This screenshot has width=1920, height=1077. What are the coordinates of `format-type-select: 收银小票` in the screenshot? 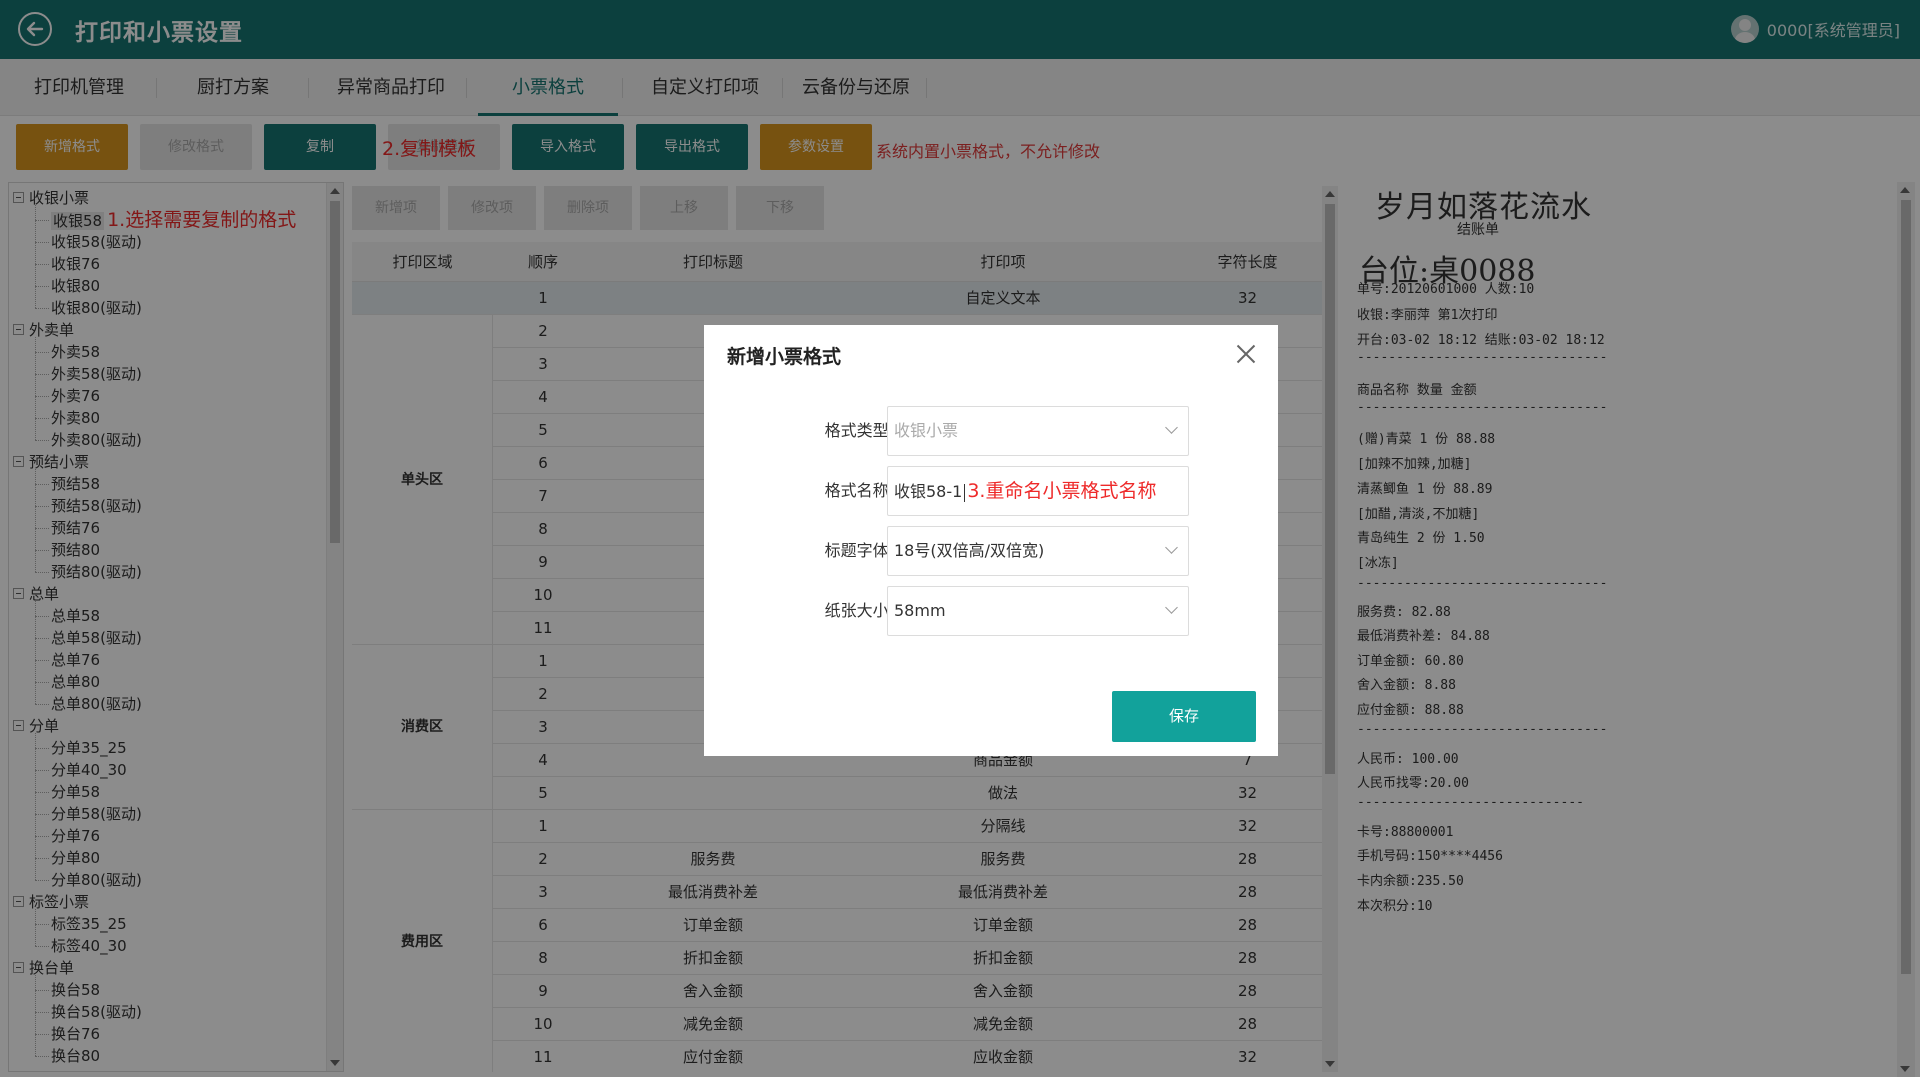 It's located at (1038, 431).